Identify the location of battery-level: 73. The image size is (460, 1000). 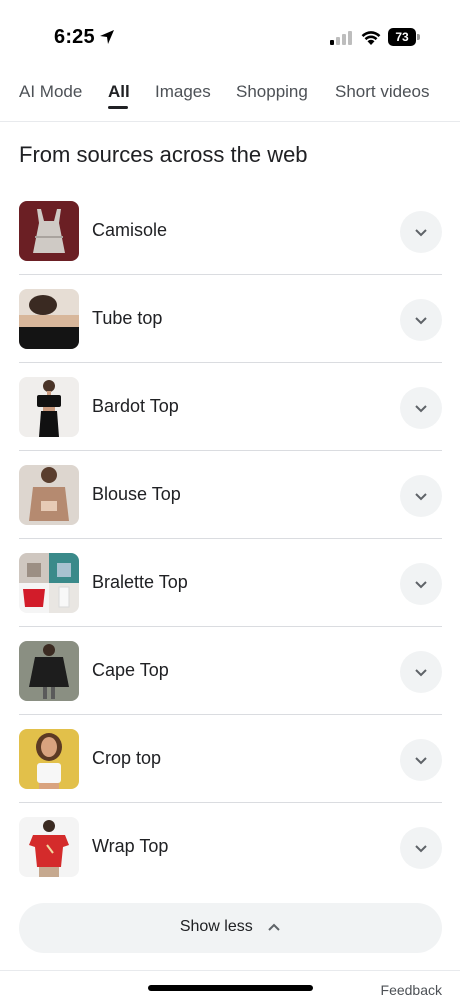
(402, 37).